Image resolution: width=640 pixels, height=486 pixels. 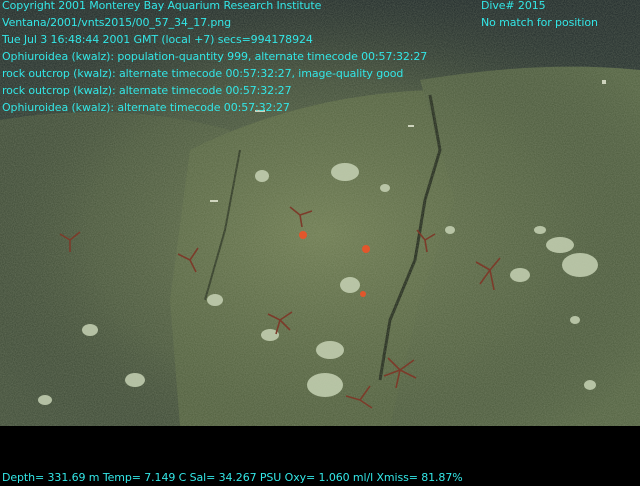 What do you see at coordinates (539, 22) in the screenshot?
I see `position-status-text: No match for position` at bounding box center [539, 22].